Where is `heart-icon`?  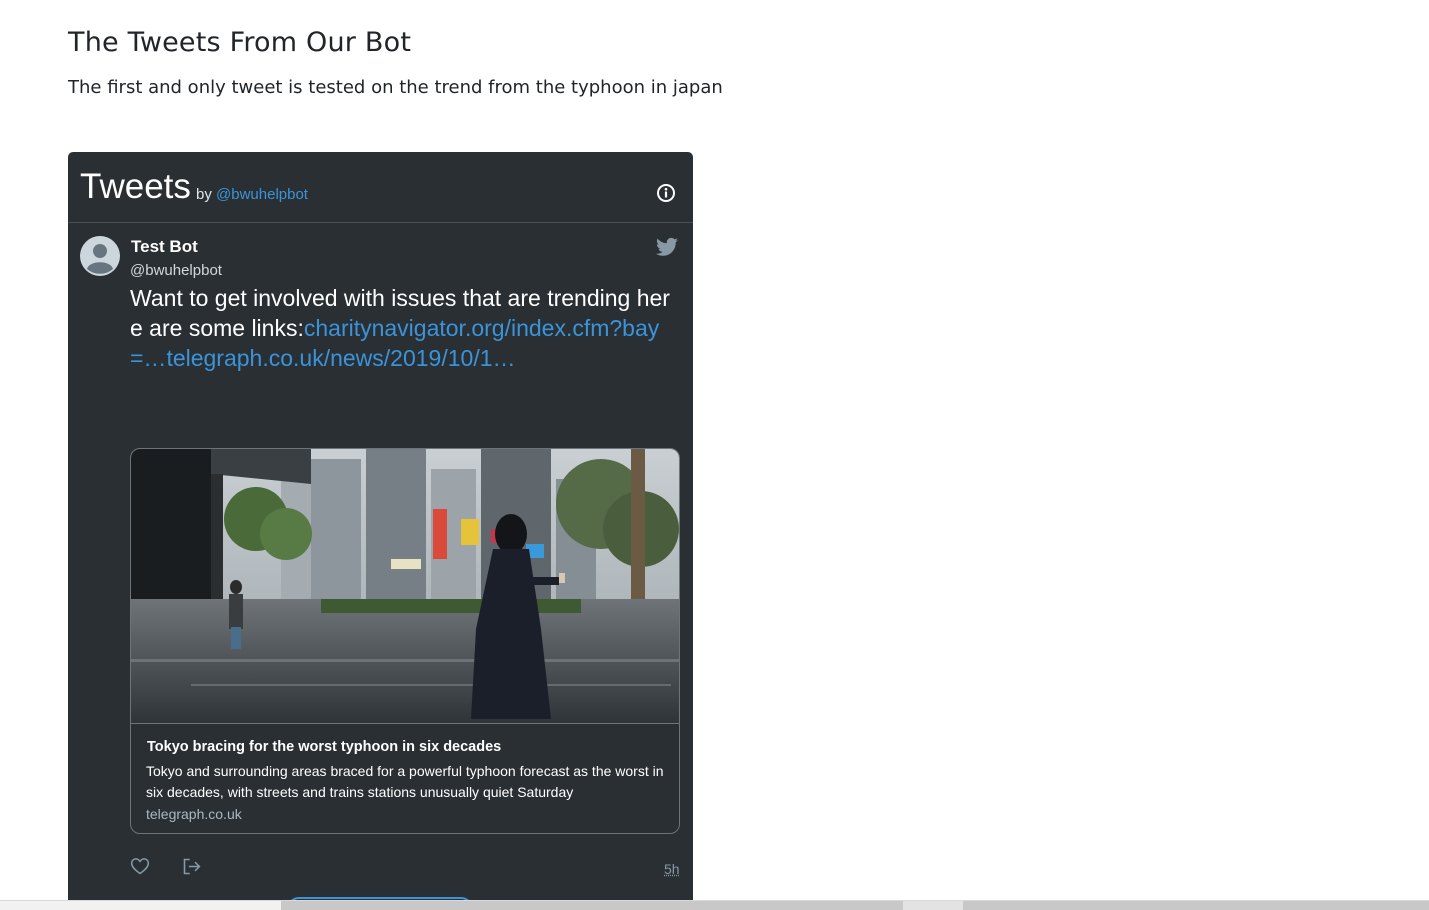
heart-icon is located at coordinates (140, 866).